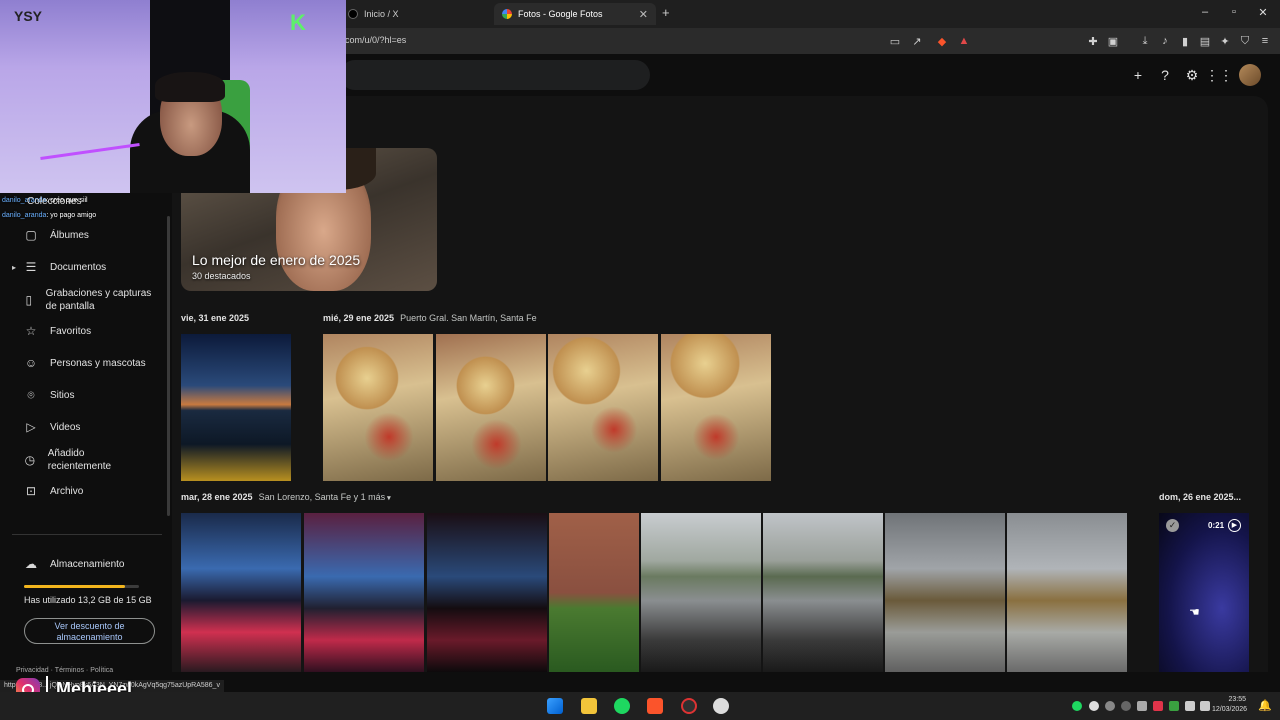 This screenshot has height=720, width=1280. Describe the element at coordinates (1185, 41) in the screenshot. I see `sidebar-toggle-icon: ▮` at that location.